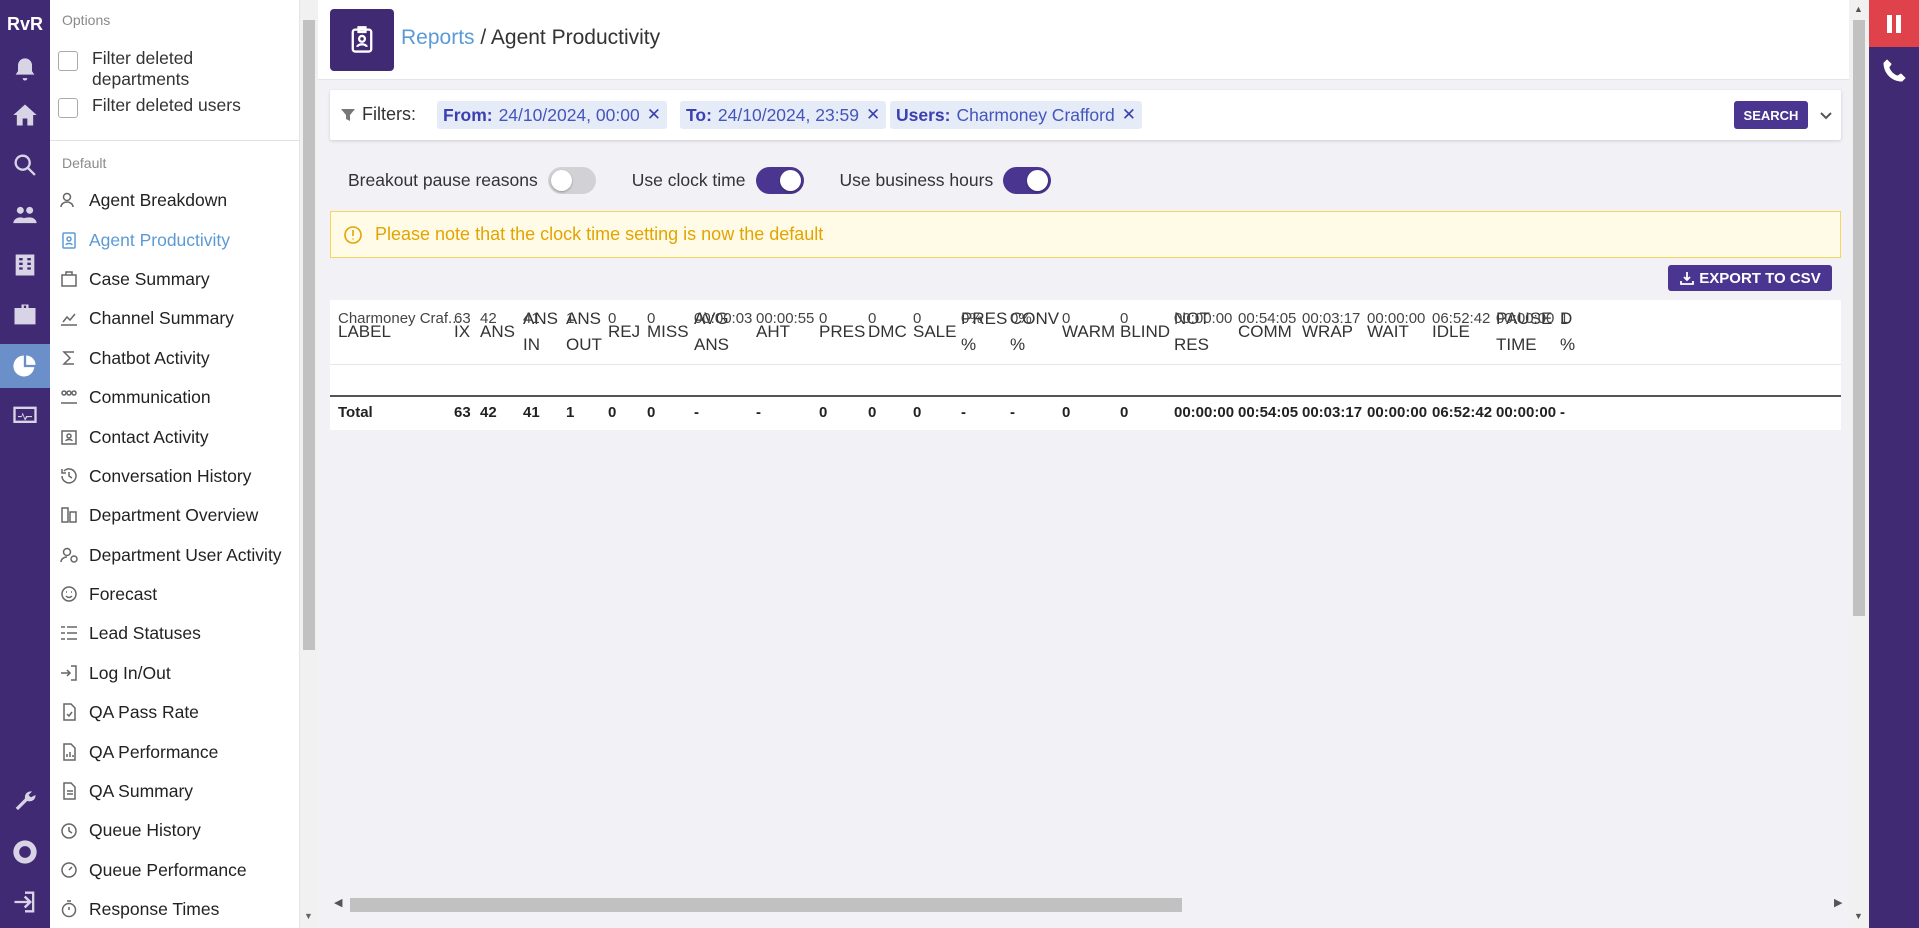 The height and width of the screenshot is (928, 1919). What do you see at coordinates (154, 751) in the screenshot?
I see `report-item-label: QA Performance` at bounding box center [154, 751].